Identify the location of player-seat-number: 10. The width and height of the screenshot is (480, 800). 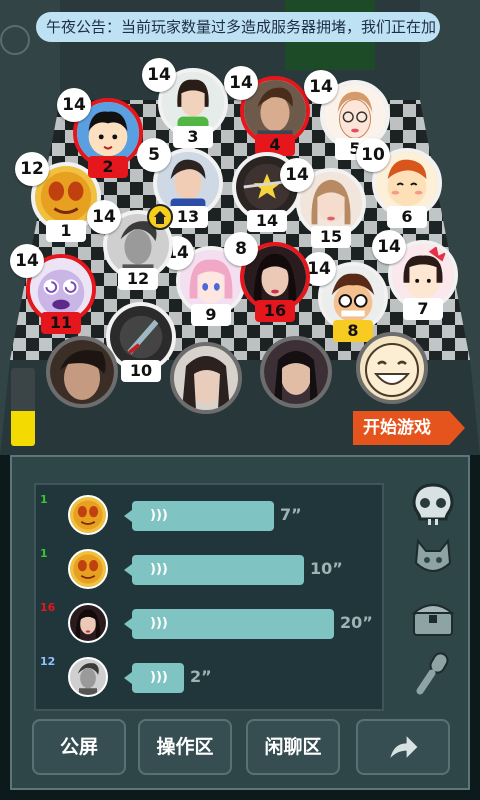
(141, 371).